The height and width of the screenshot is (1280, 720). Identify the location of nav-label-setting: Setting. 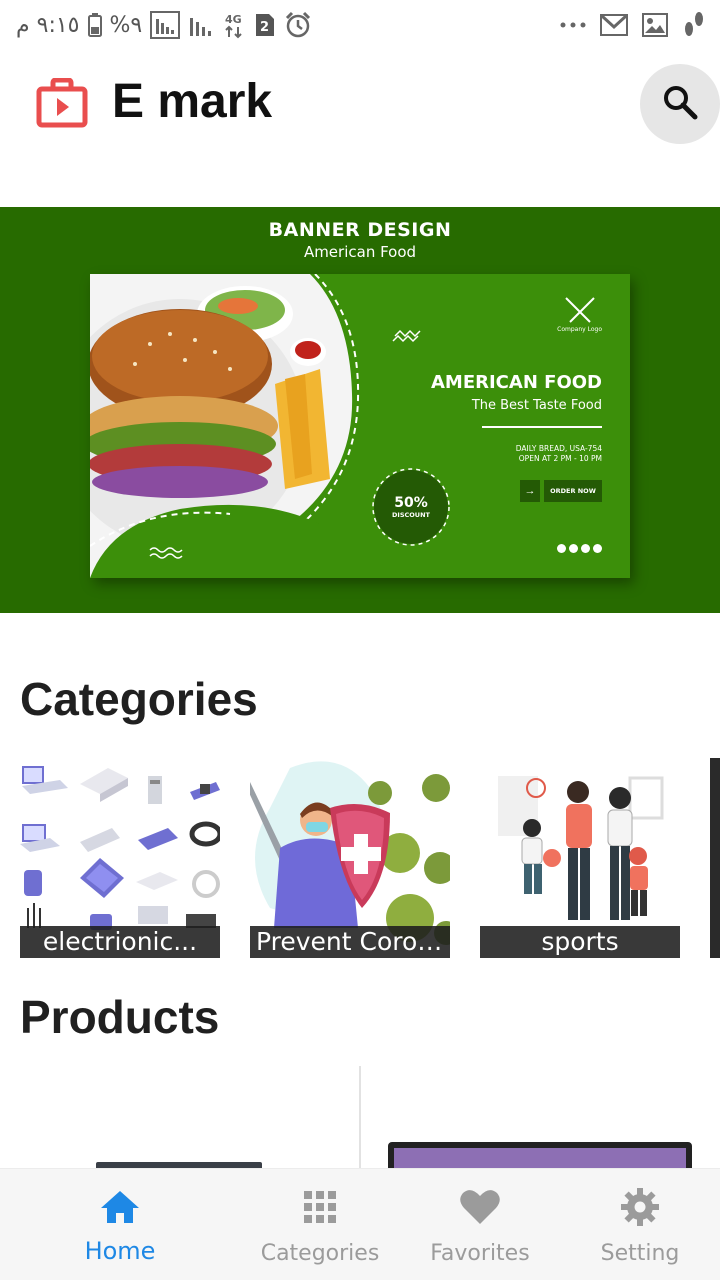
(640, 1253).